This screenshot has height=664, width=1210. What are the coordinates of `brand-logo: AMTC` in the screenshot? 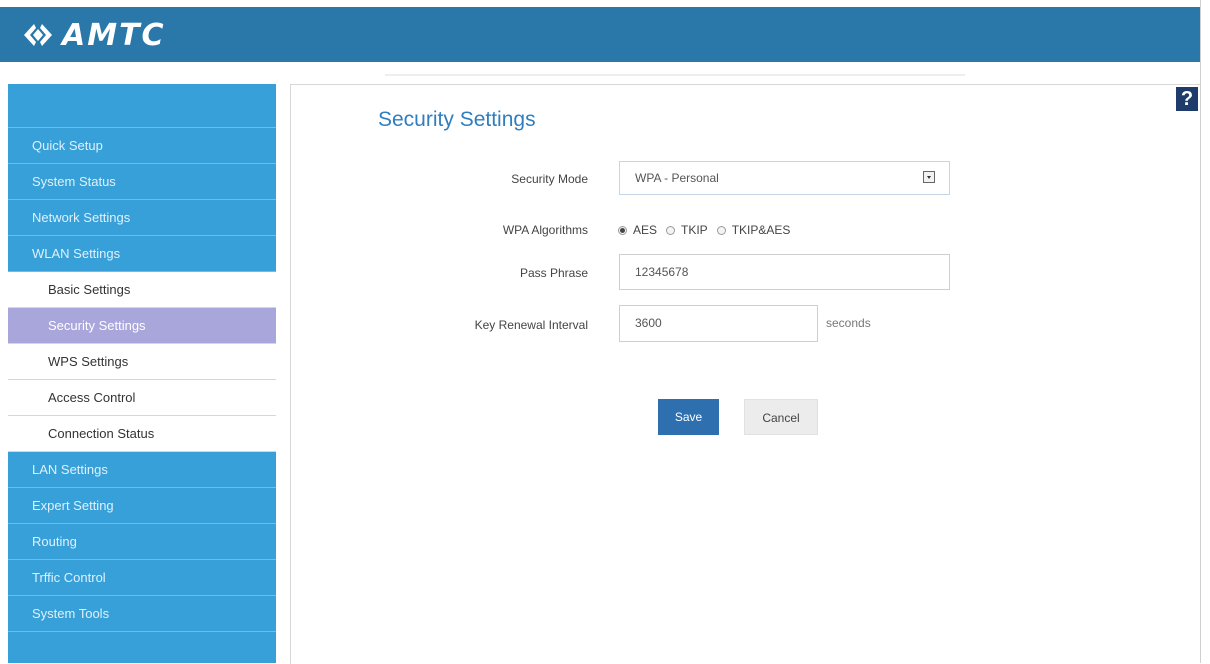 It's located at (93, 35).